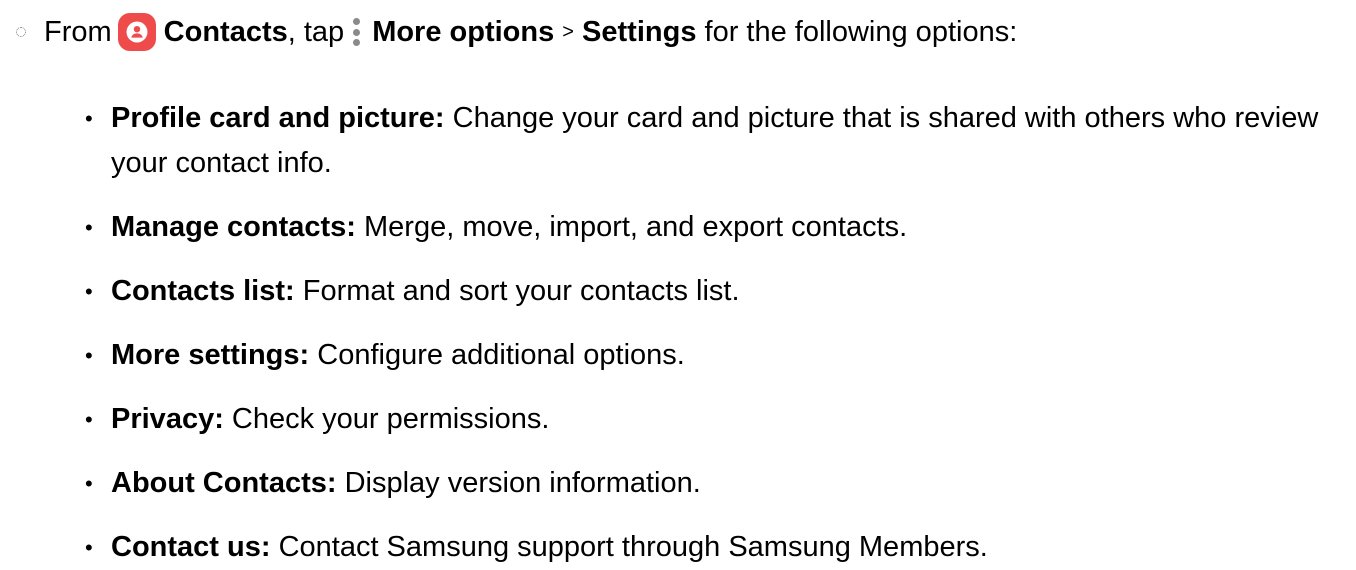 This screenshot has width=1356, height=570. I want to click on intro-tail-text: for the following options:, so click(861, 31).